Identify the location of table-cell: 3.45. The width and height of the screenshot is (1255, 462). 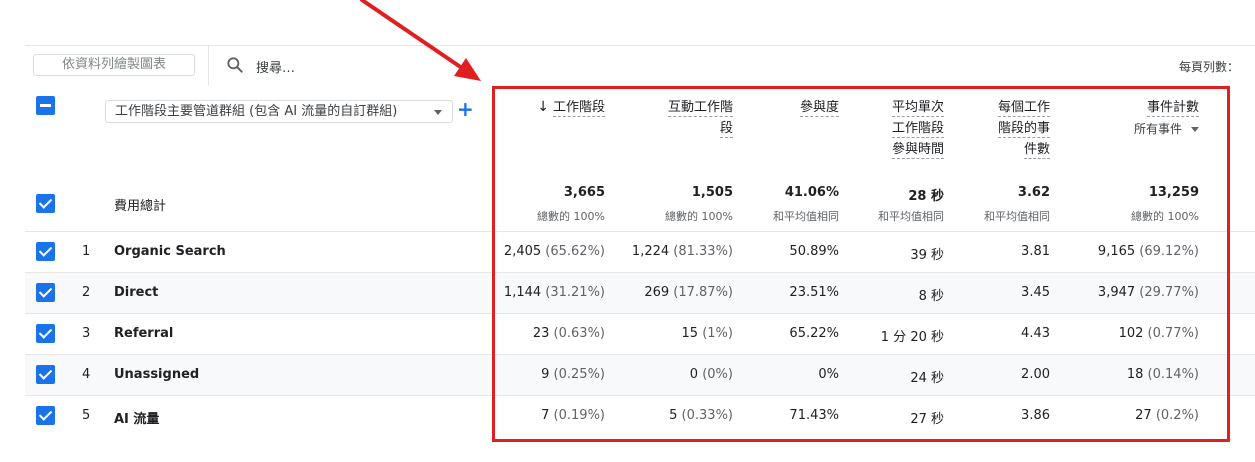
(1035, 292).